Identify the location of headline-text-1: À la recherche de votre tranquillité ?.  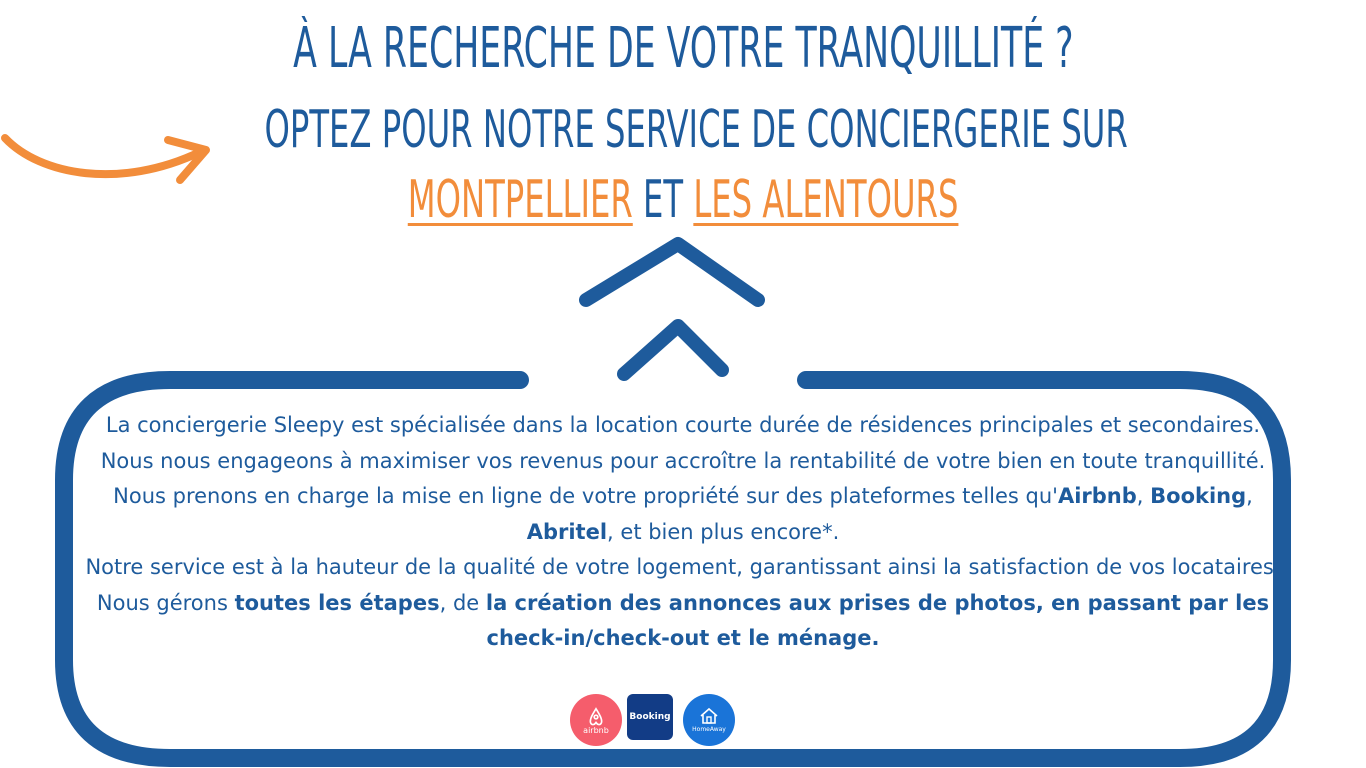
(683, 48).